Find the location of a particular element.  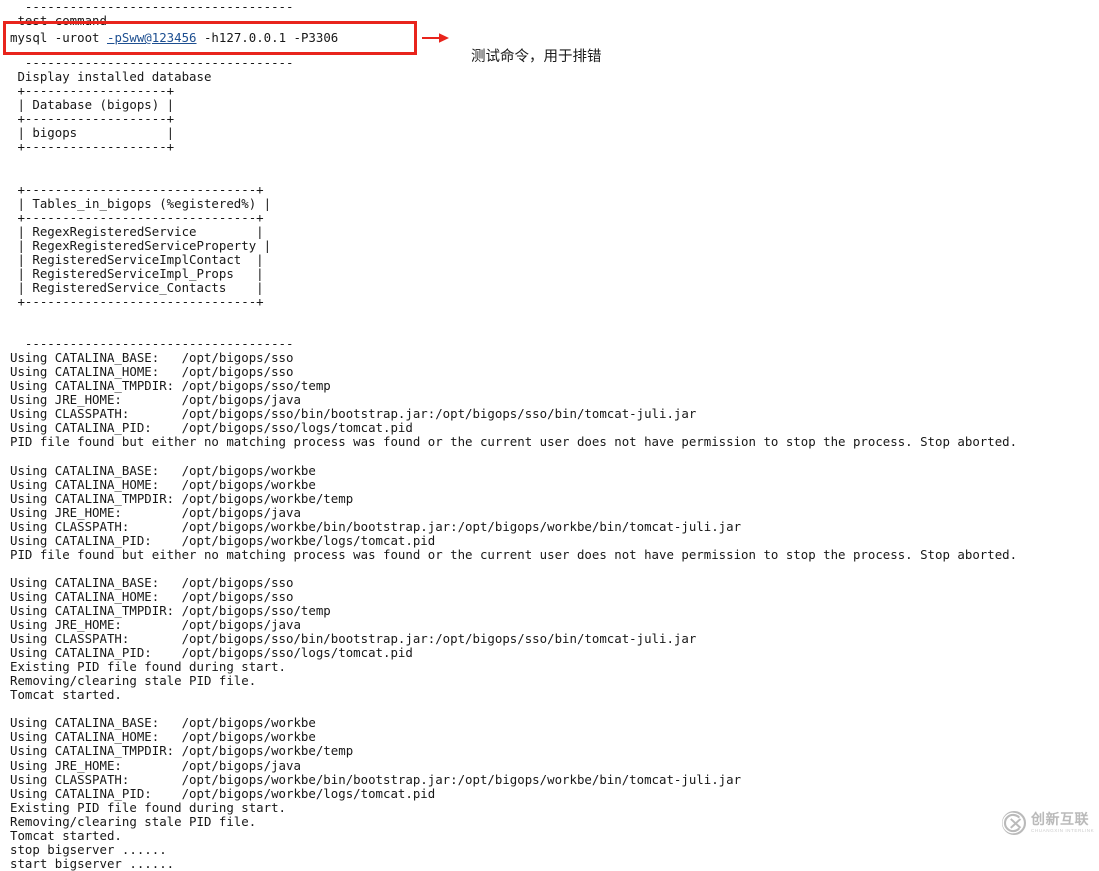

command-suffix: -h127.0.0.1 -P3306 is located at coordinates (267, 37).